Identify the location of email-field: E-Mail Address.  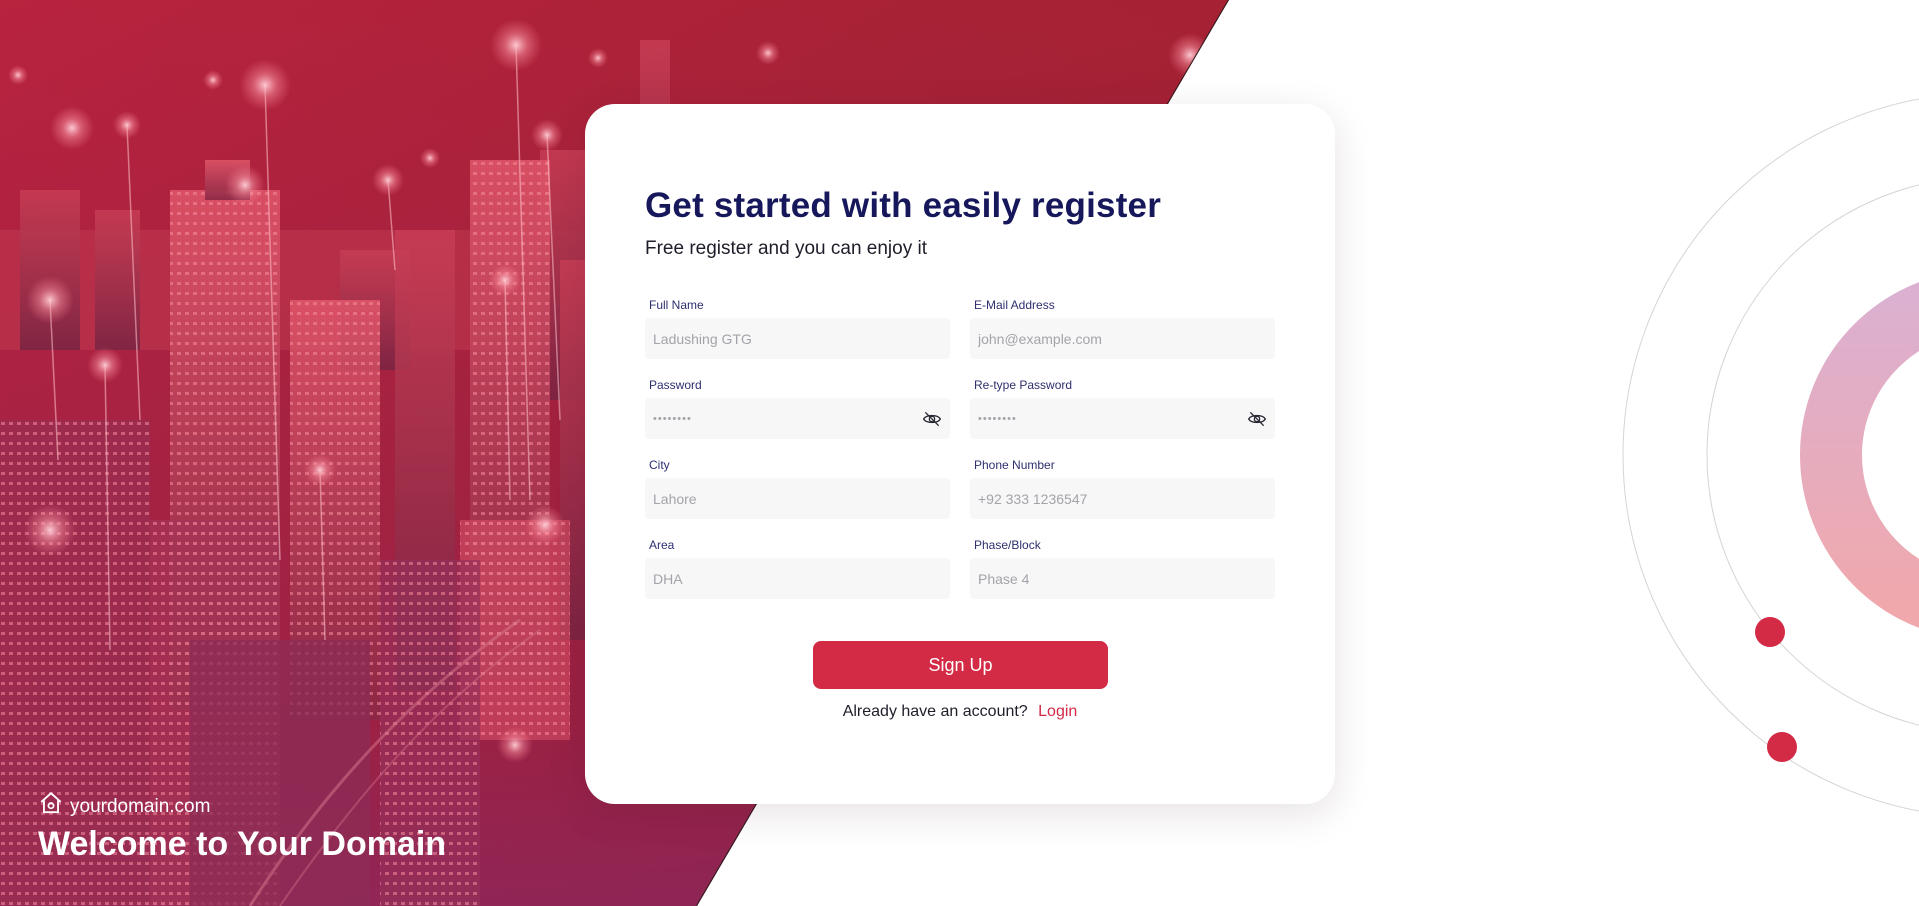
(1122, 328).